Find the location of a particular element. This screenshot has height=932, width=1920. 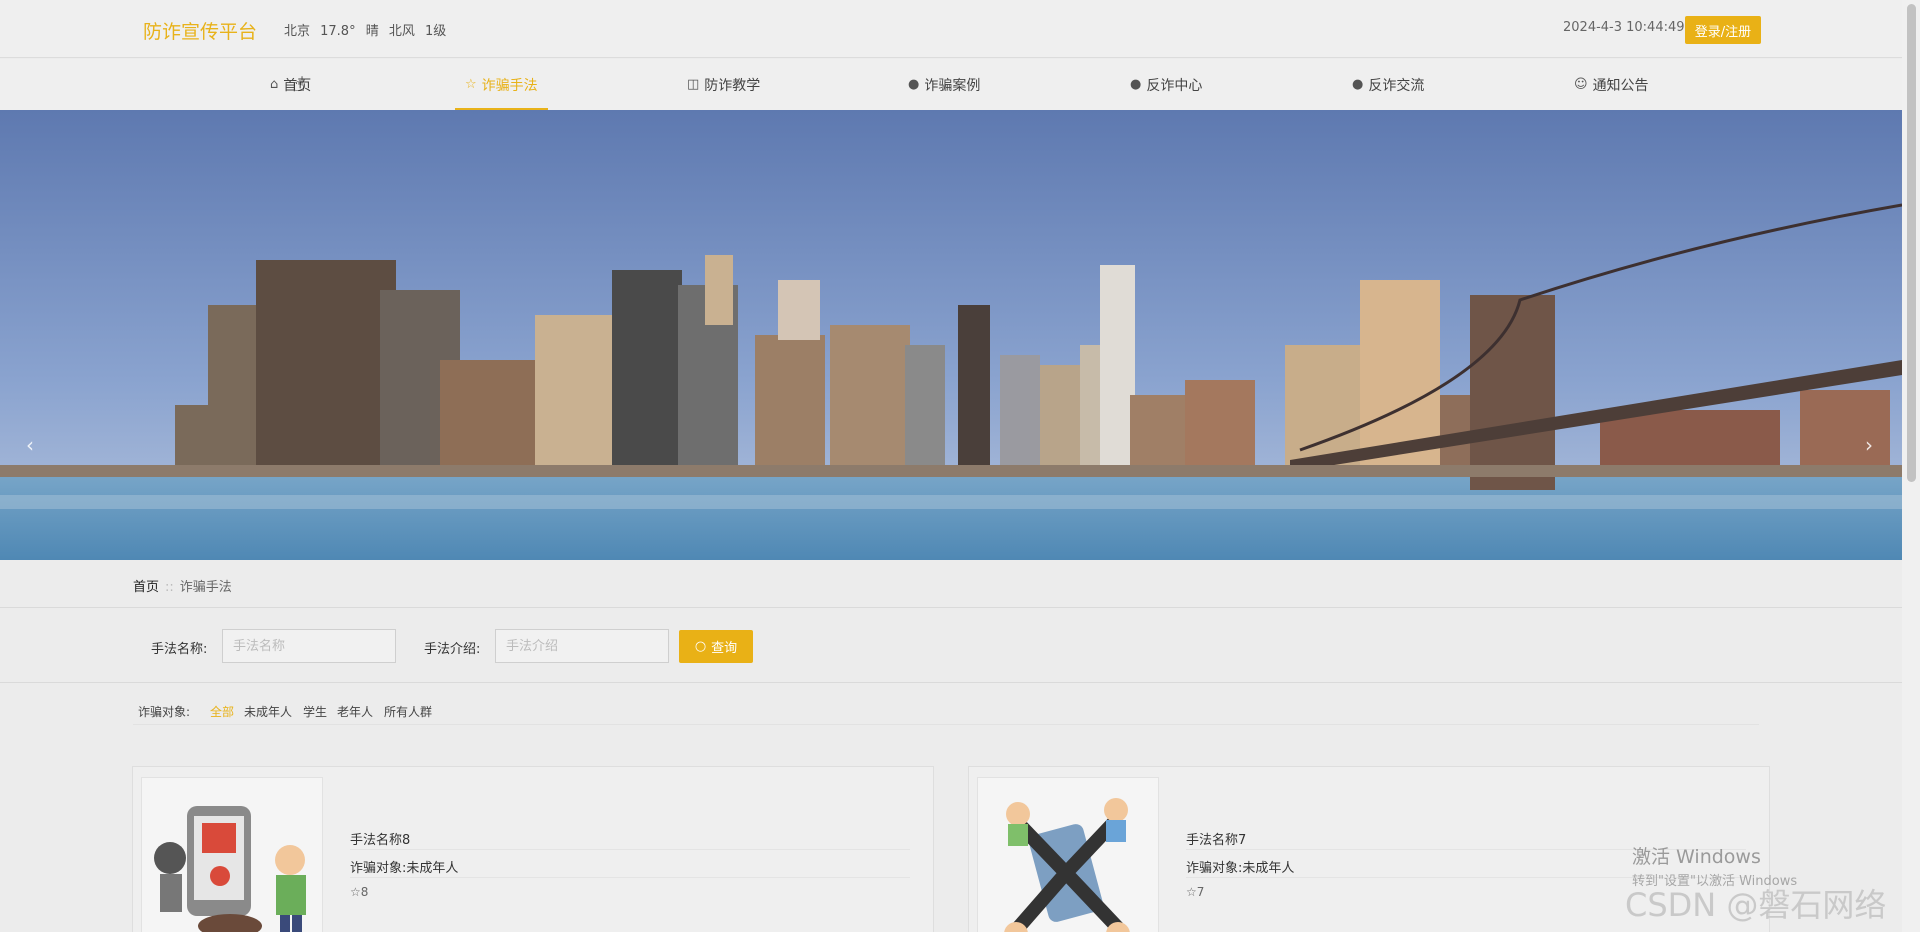

filter-option-everyone: 所有人群 is located at coordinates (408, 711).